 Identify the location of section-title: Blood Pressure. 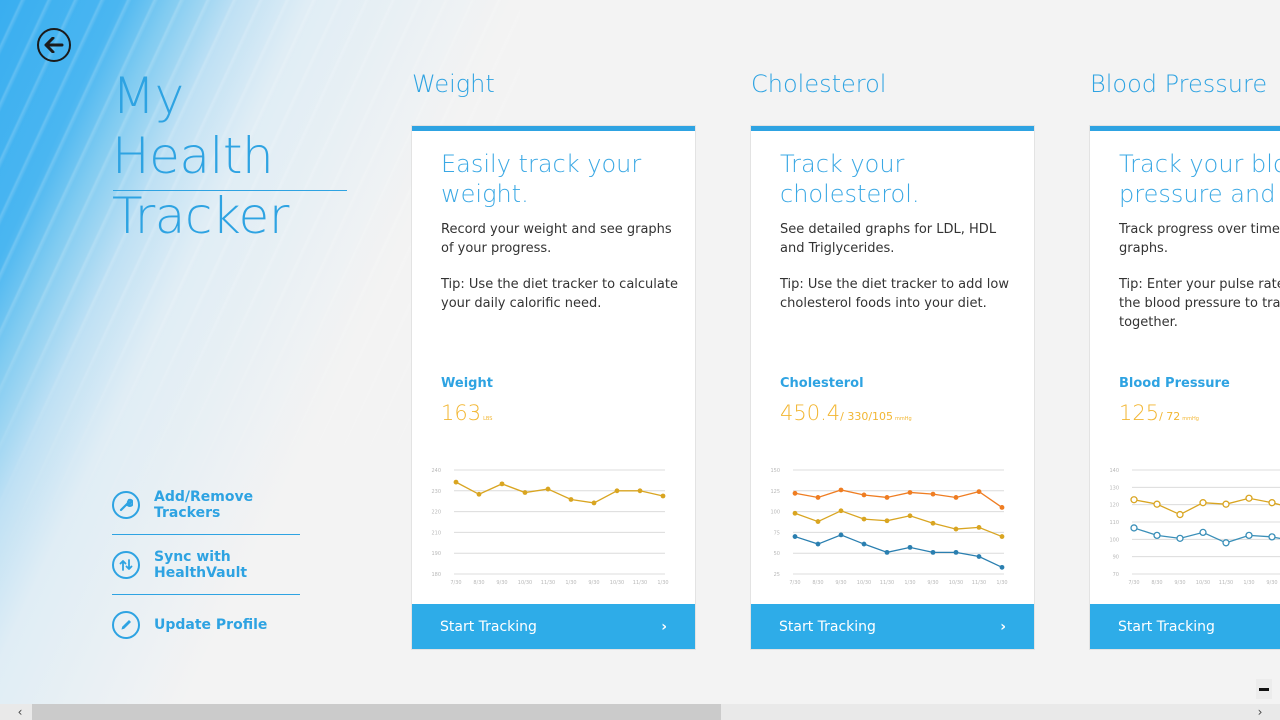
(1185, 84).